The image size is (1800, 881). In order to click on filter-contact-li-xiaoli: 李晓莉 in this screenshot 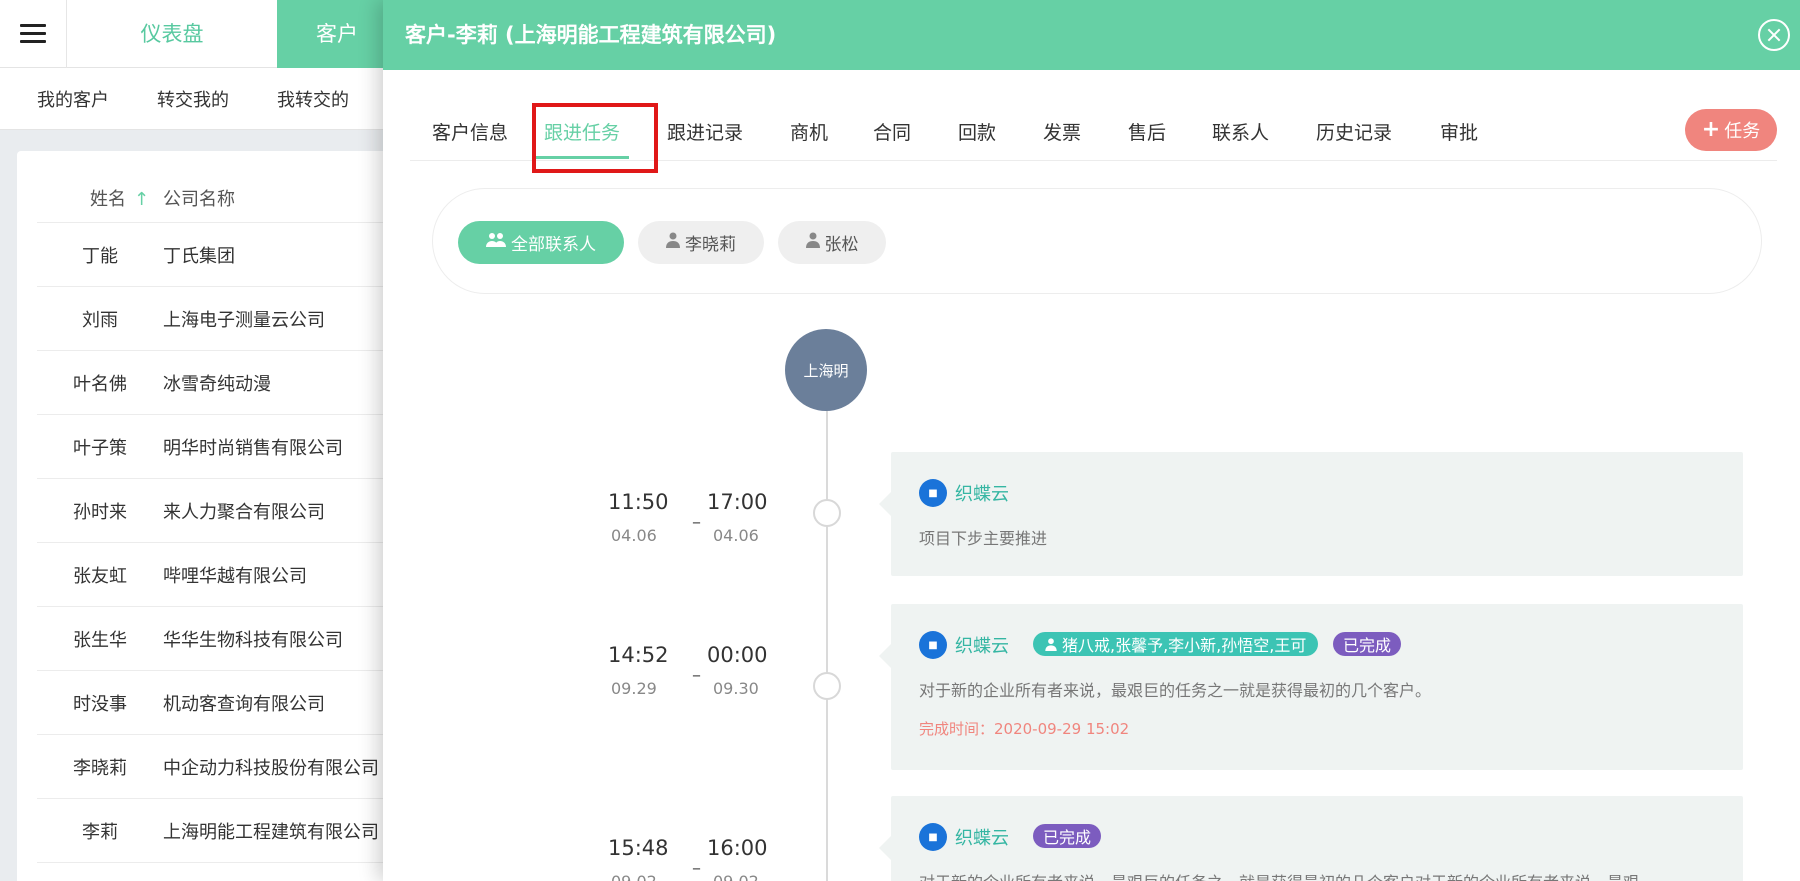, I will do `click(701, 242)`.